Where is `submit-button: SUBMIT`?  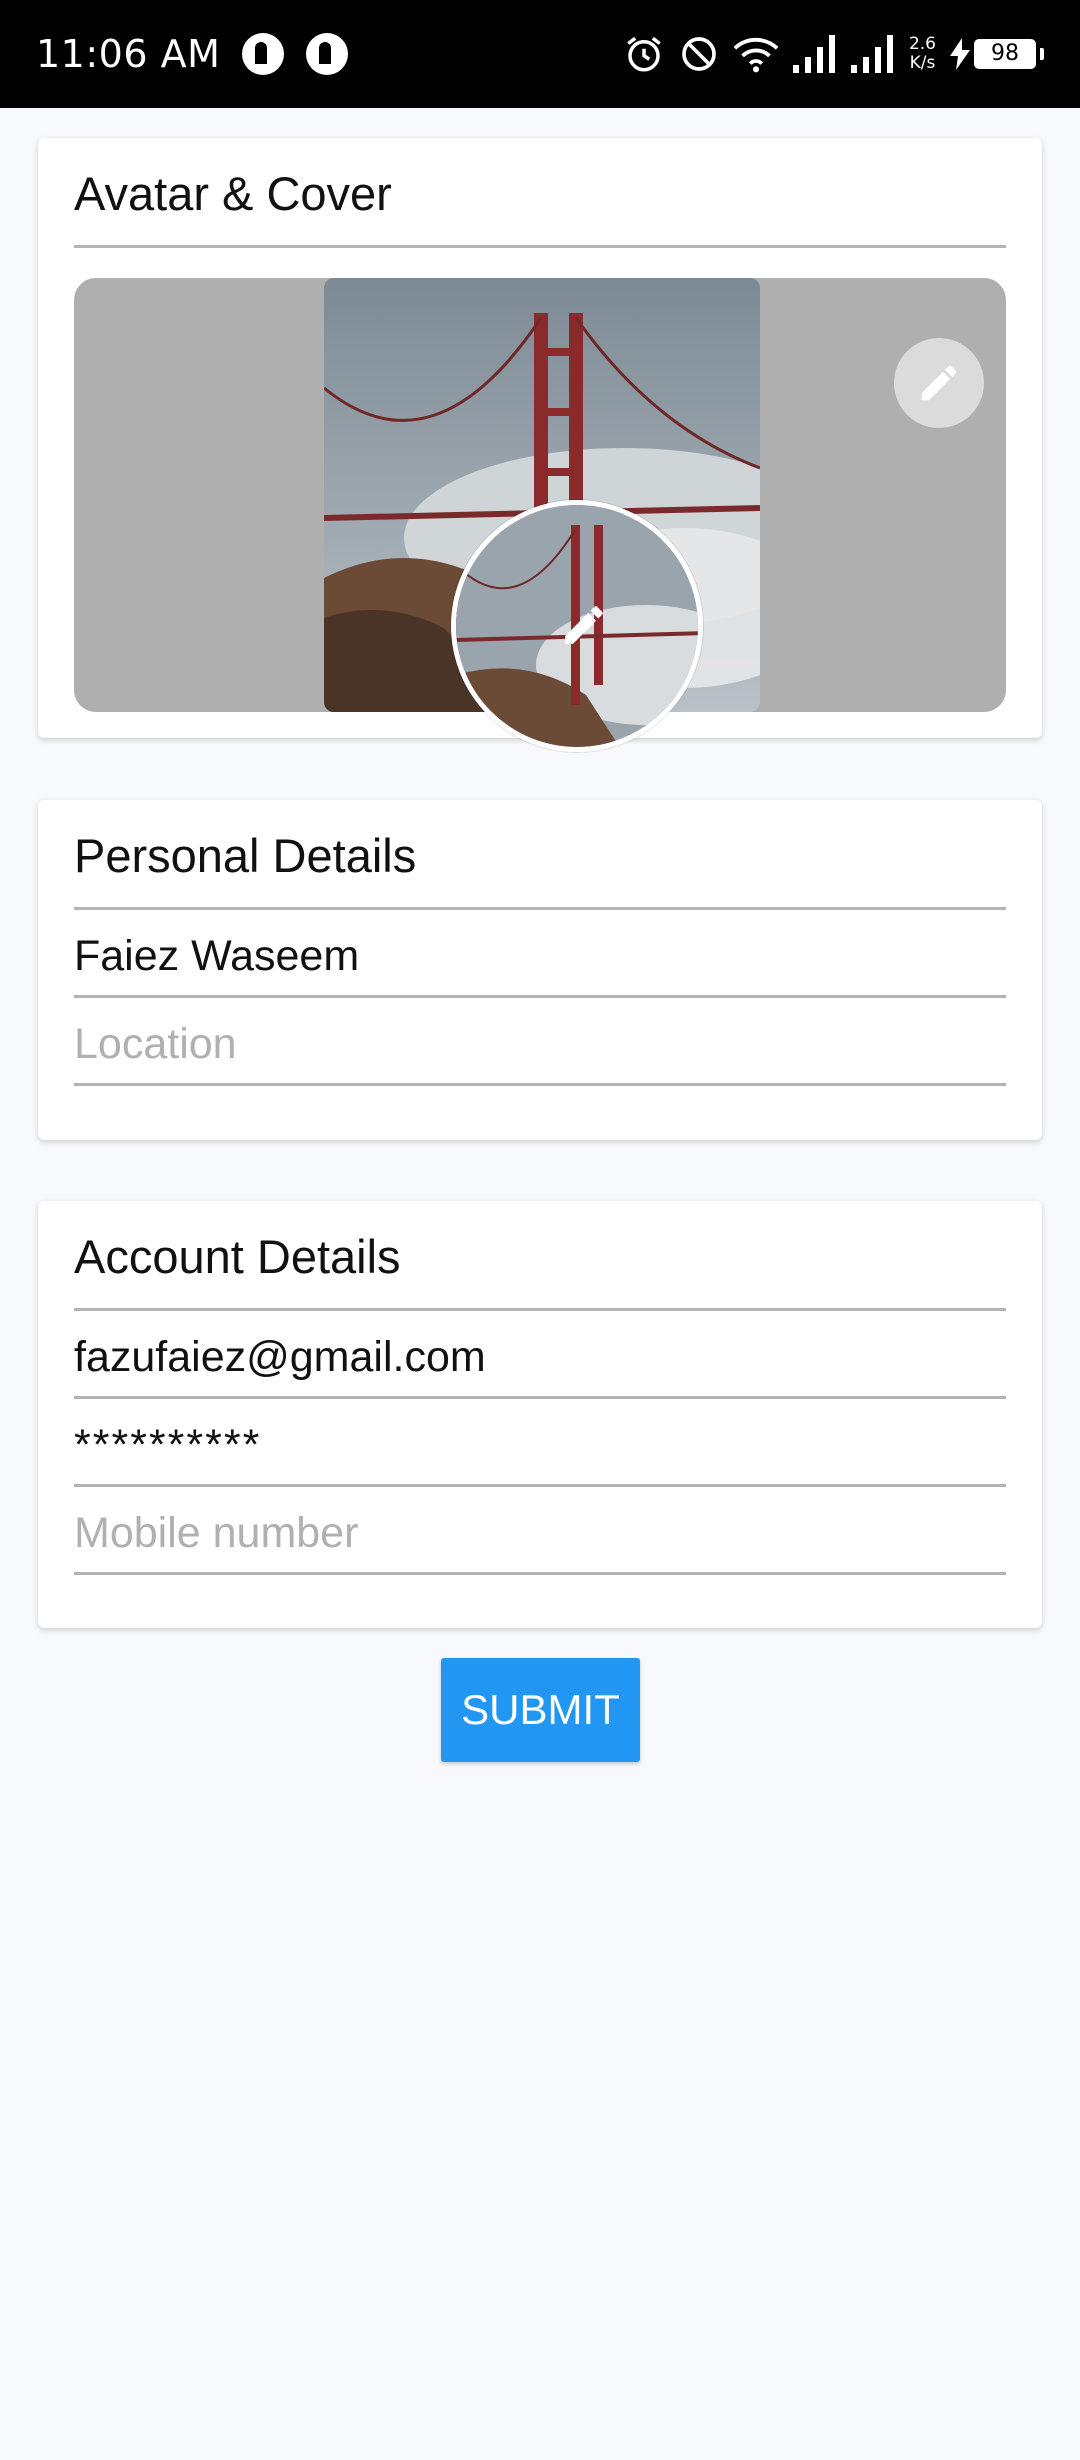 submit-button: SUBMIT is located at coordinates (540, 1710).